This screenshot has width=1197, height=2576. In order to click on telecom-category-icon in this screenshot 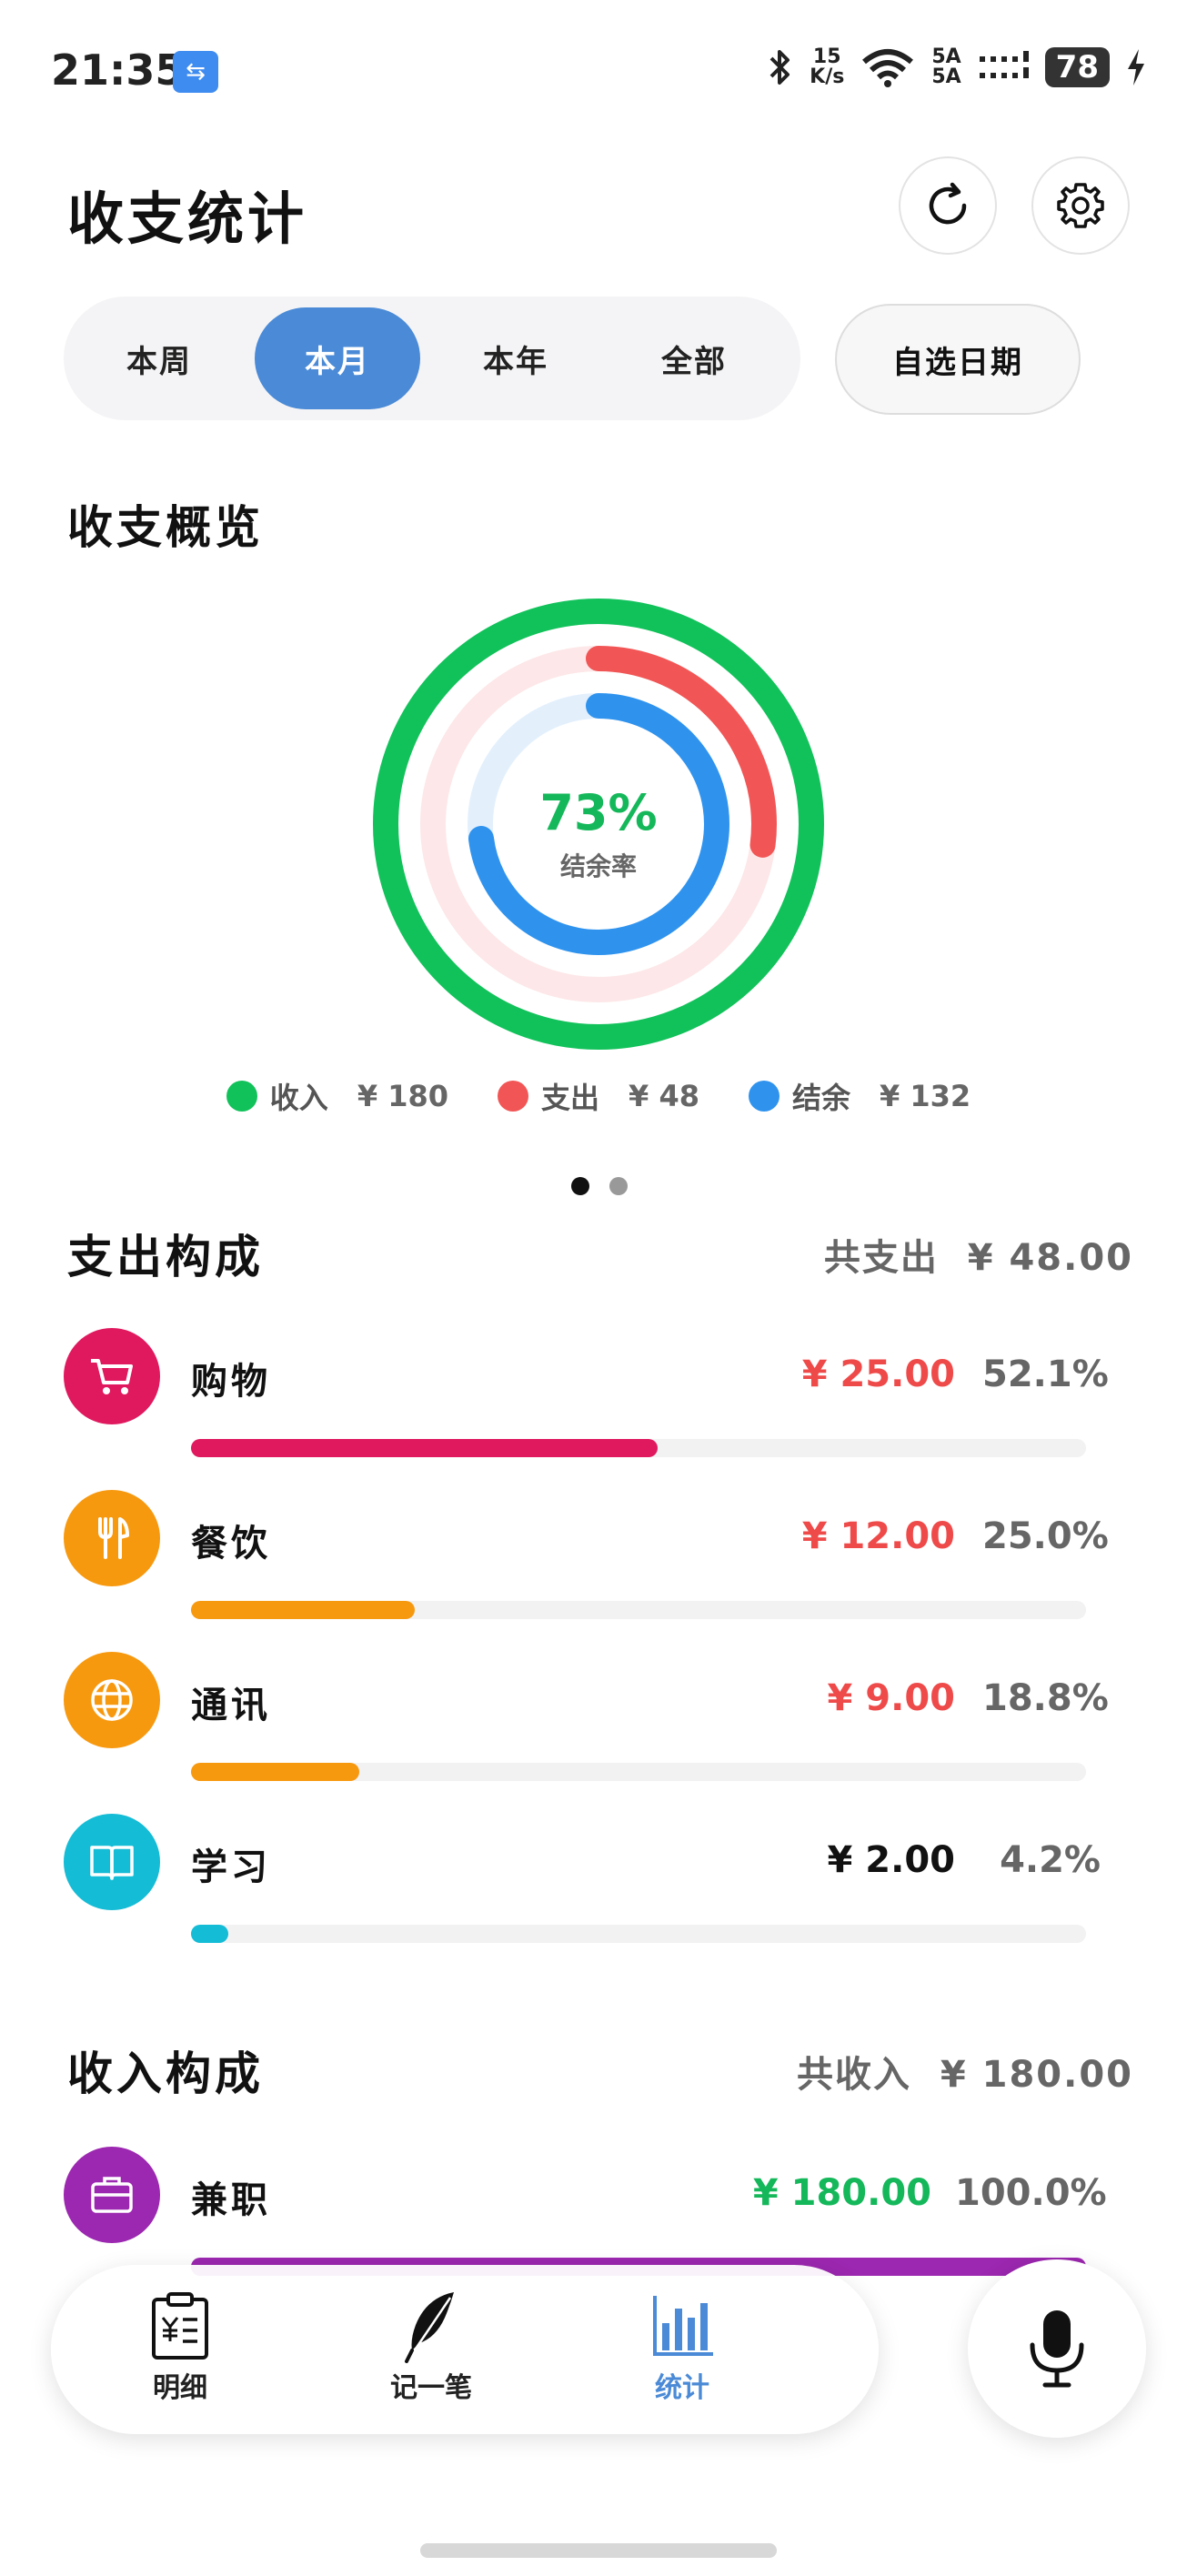, I will do `click(112, 1700)`.